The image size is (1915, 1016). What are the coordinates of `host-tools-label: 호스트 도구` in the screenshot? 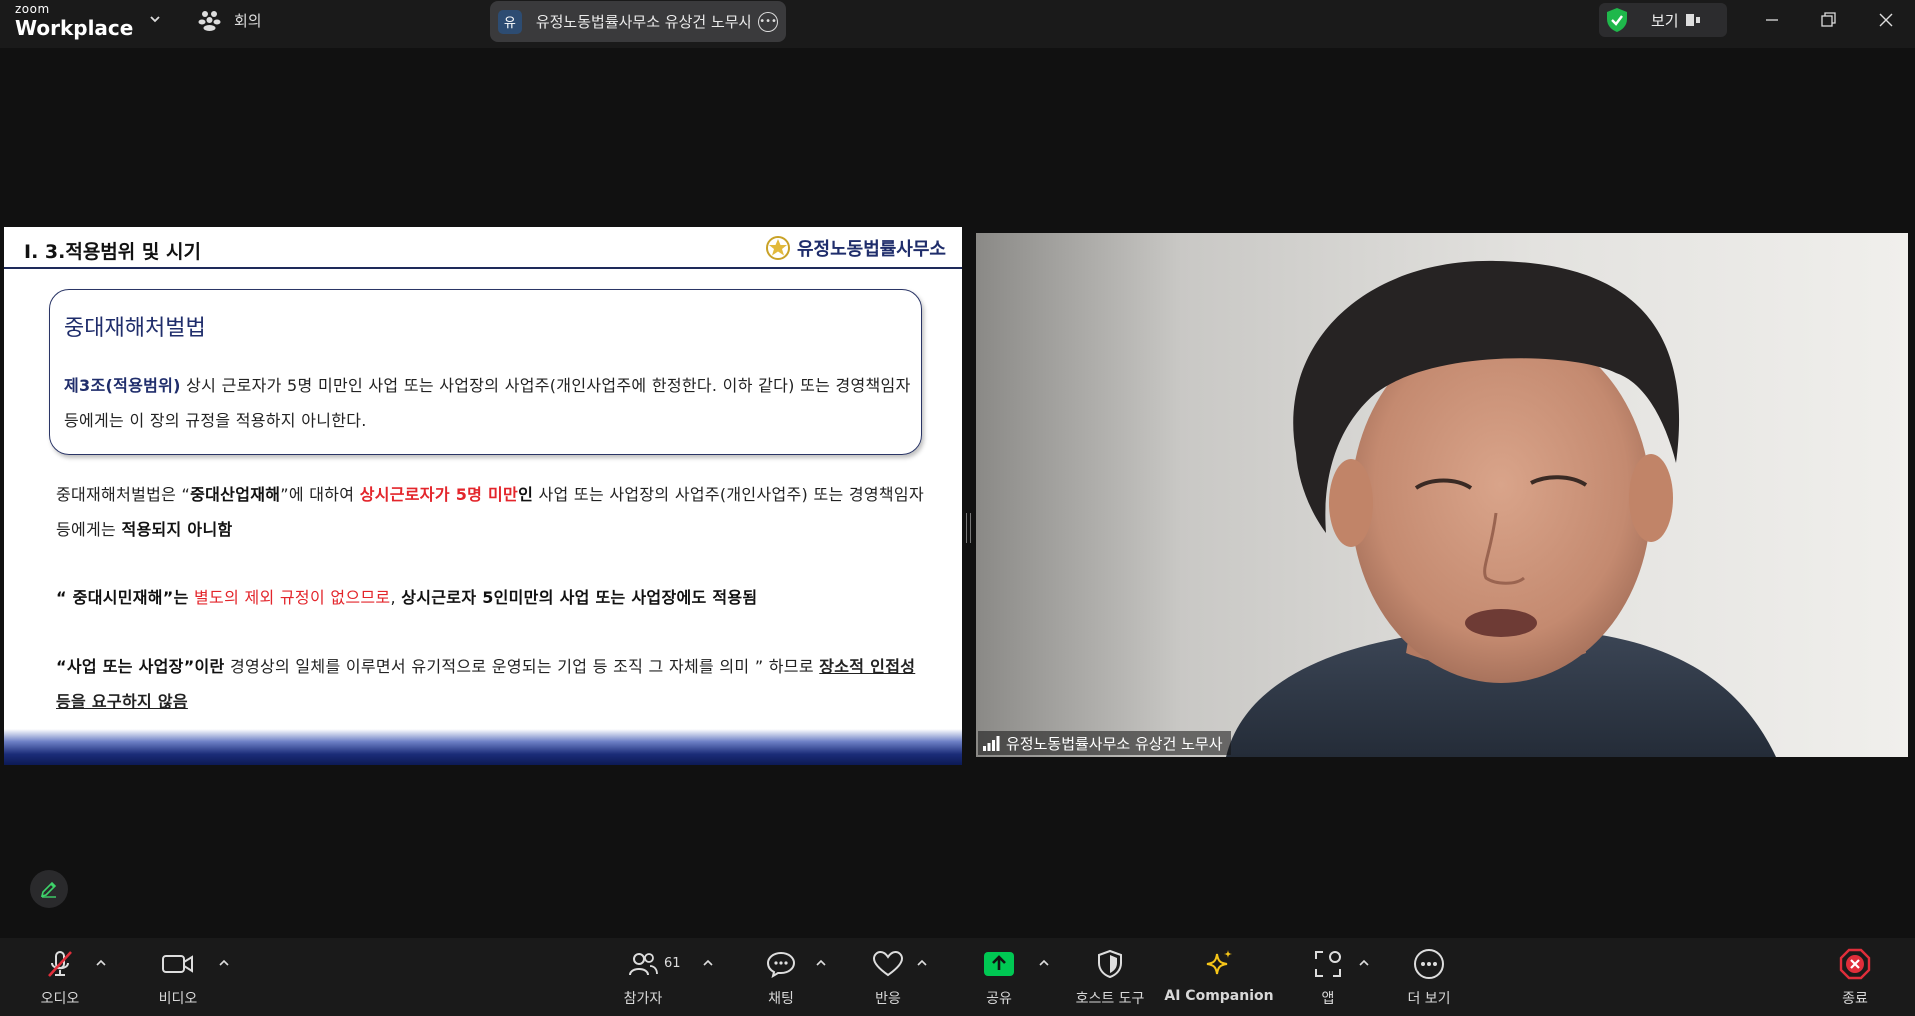 It's located at (1110, 999).